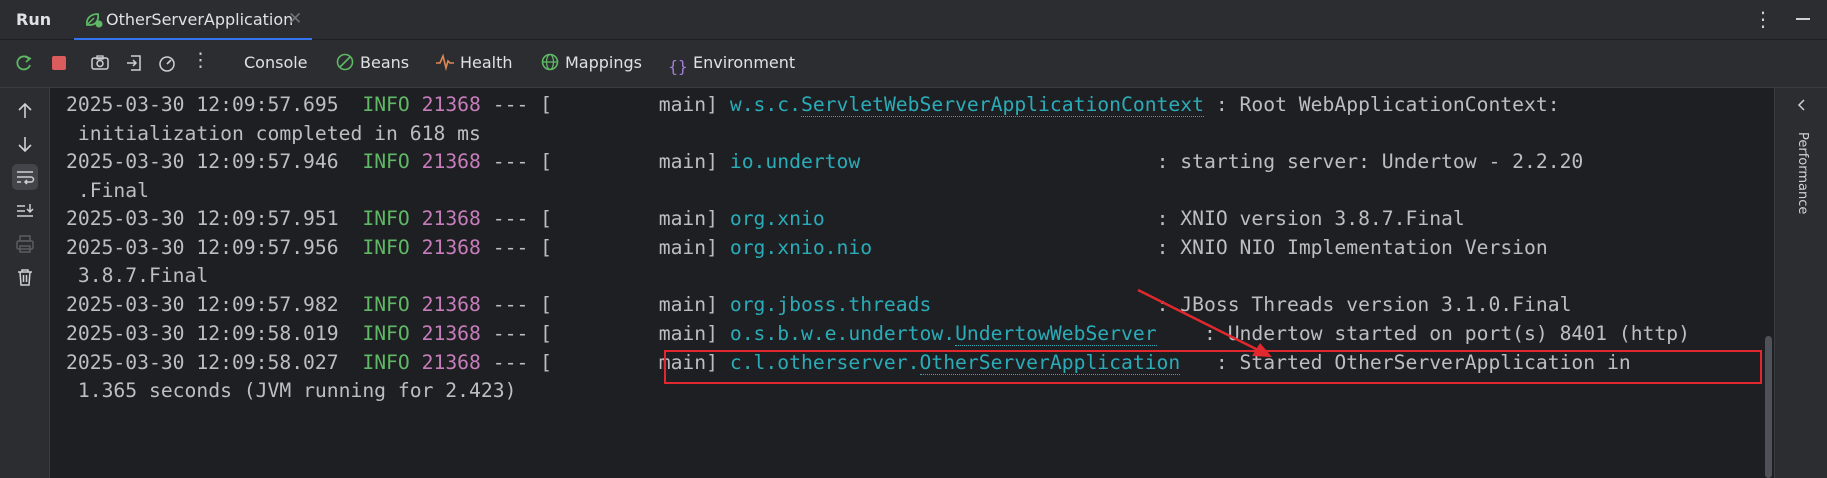 This screenshot has height=478, width=1827. I want to click on camera-icon, so click(100, 63).